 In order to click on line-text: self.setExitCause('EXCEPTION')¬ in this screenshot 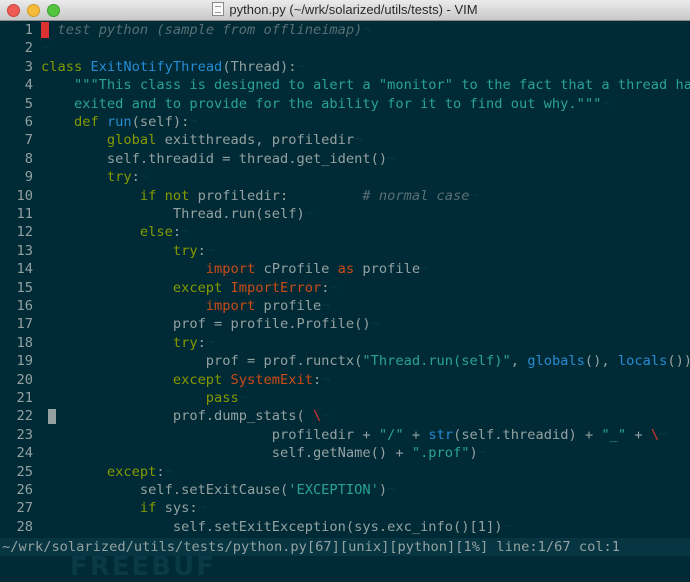, I will do `click(218, 490)`.